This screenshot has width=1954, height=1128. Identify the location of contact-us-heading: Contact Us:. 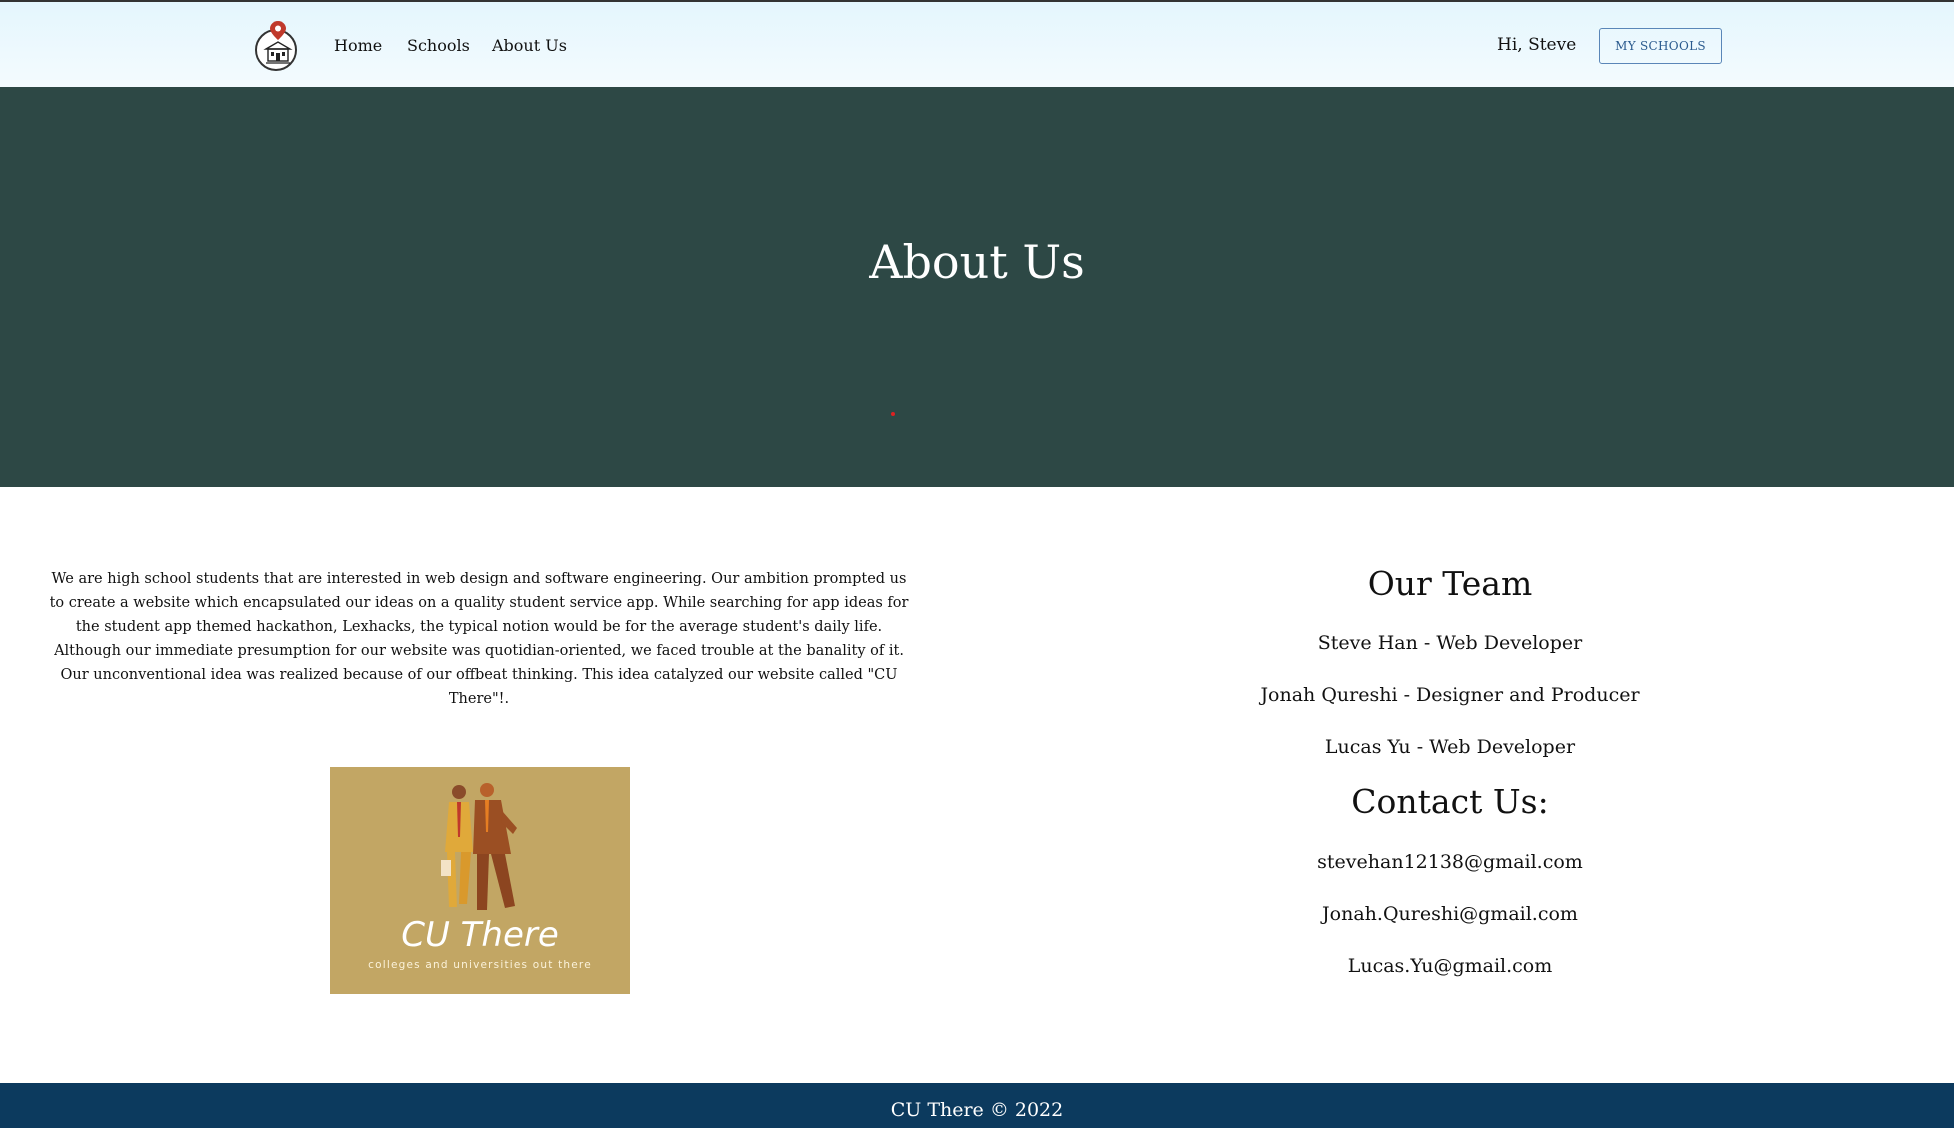
(1450, 801).